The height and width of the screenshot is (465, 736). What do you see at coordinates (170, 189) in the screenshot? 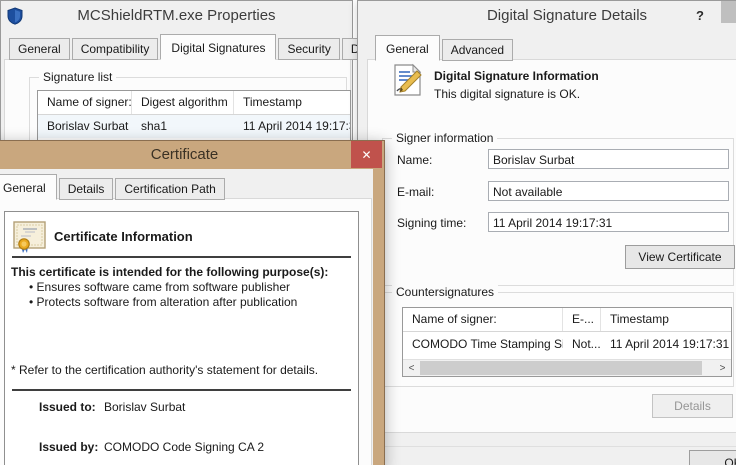
I see `tab-cert-certification-path: Certification Path` at bounding box center [170, 189].